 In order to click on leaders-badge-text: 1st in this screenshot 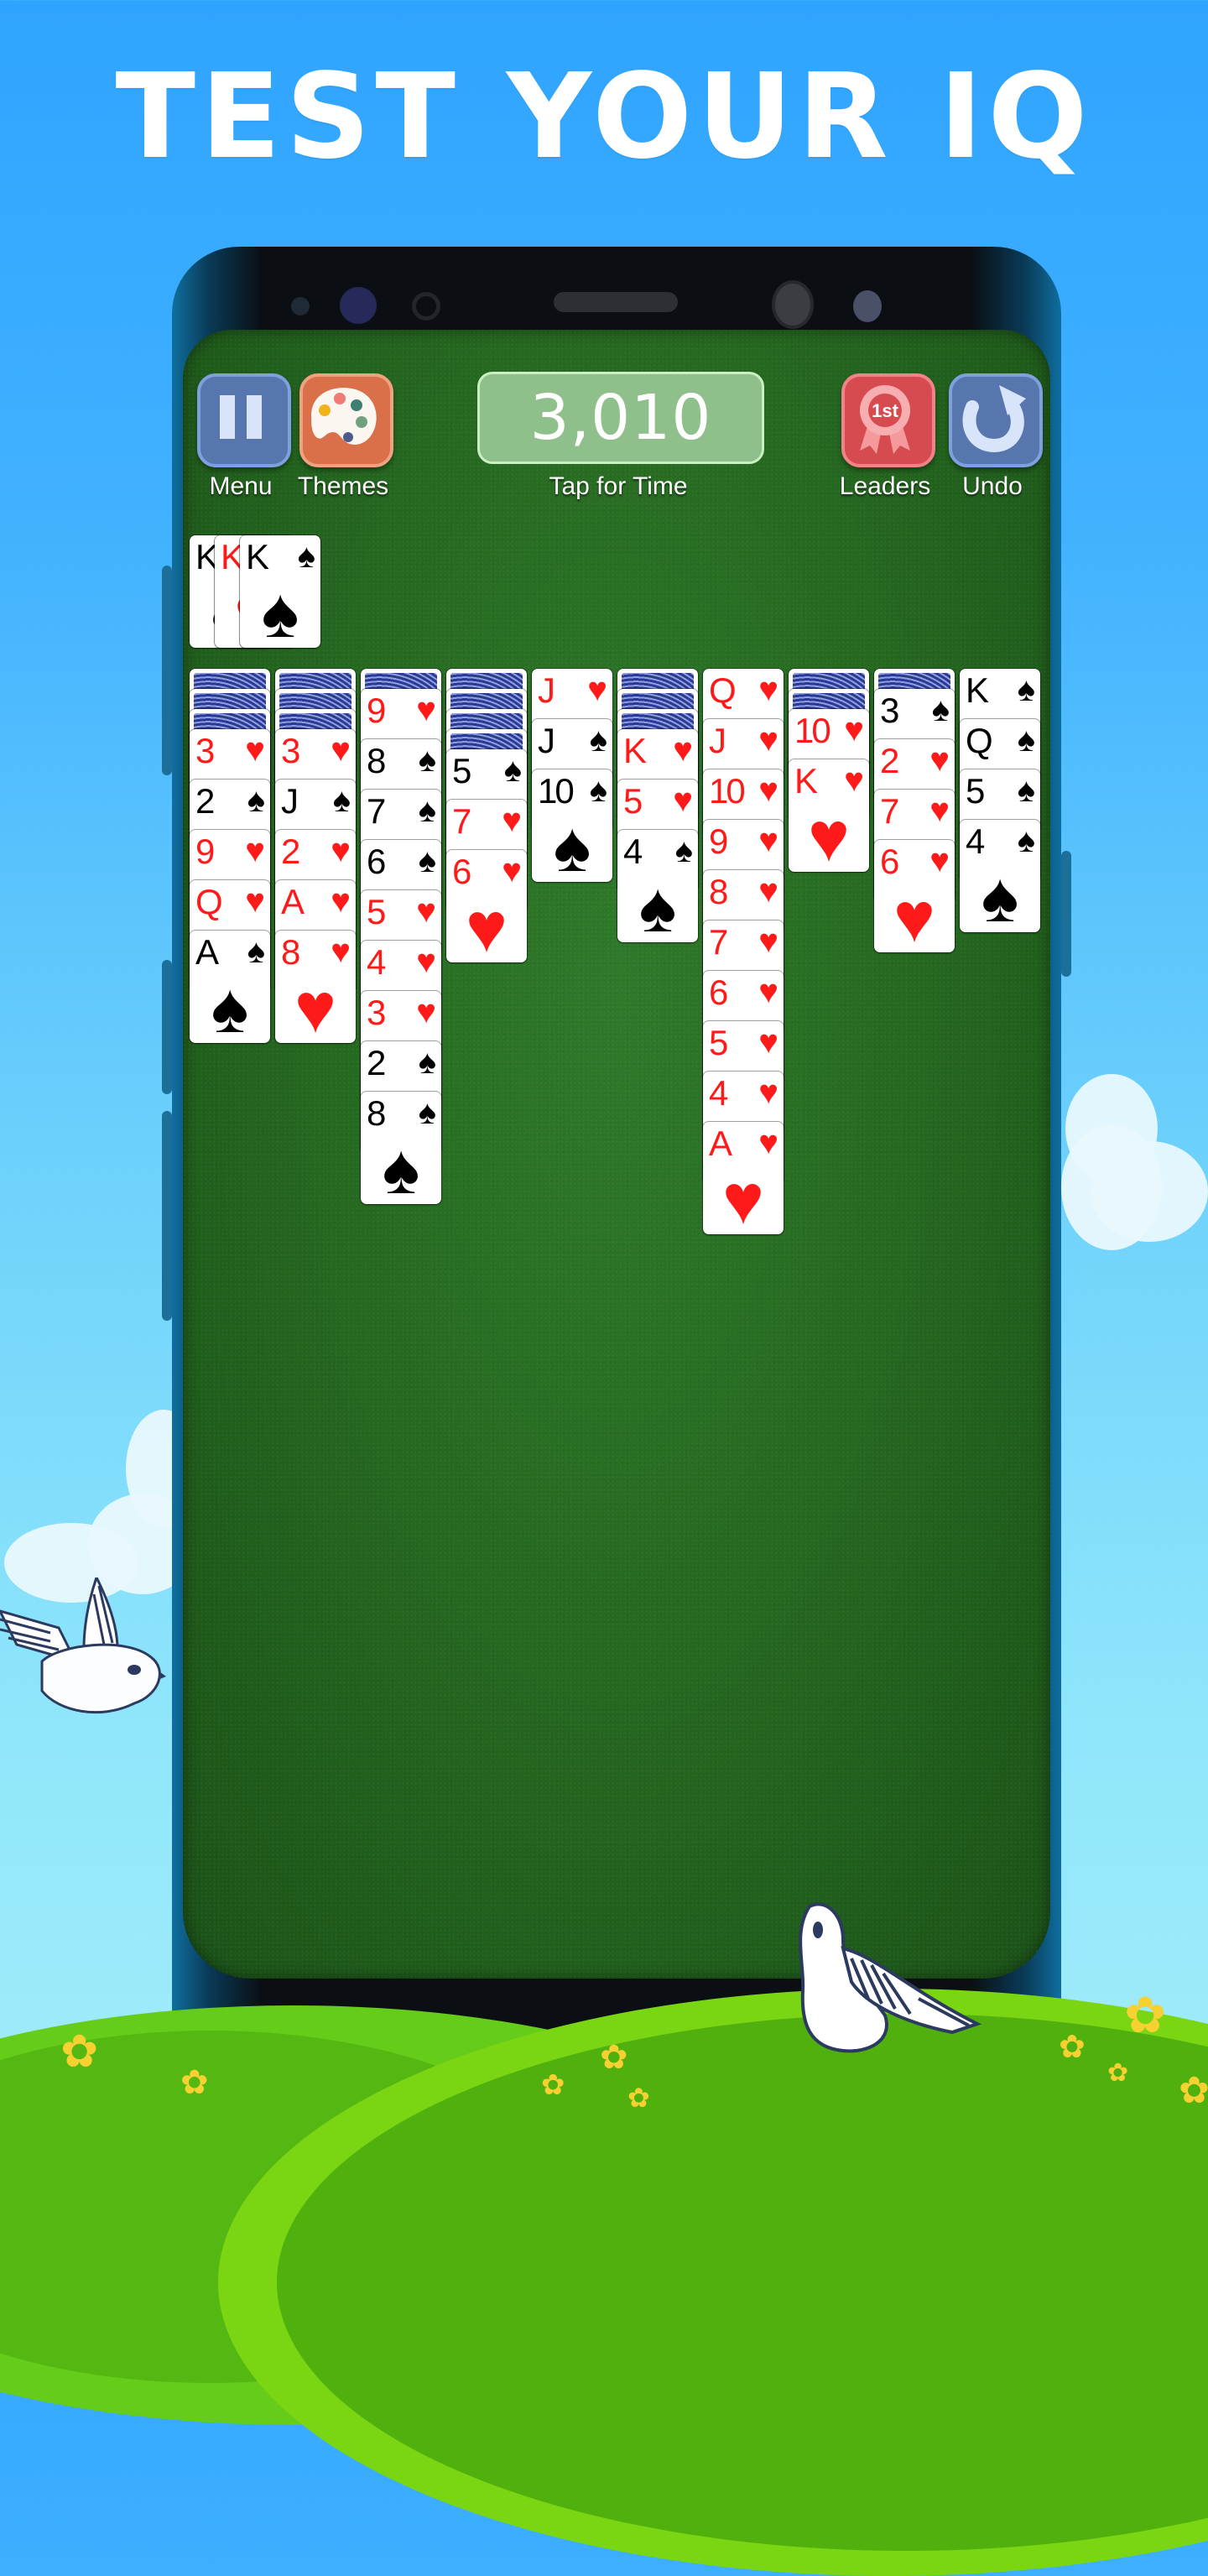, I will do `click(885, 410)`.